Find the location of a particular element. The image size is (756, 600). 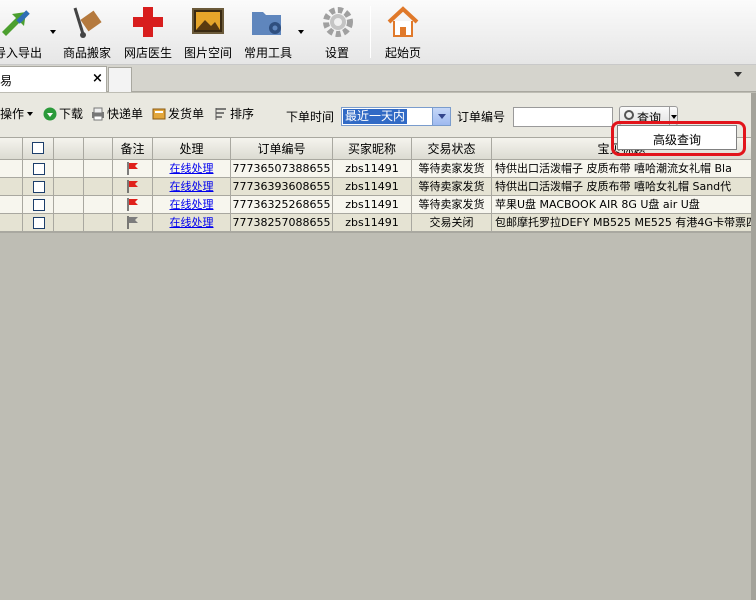

shipping-slip-button: 发货单 is located at coordinates (178, 113).